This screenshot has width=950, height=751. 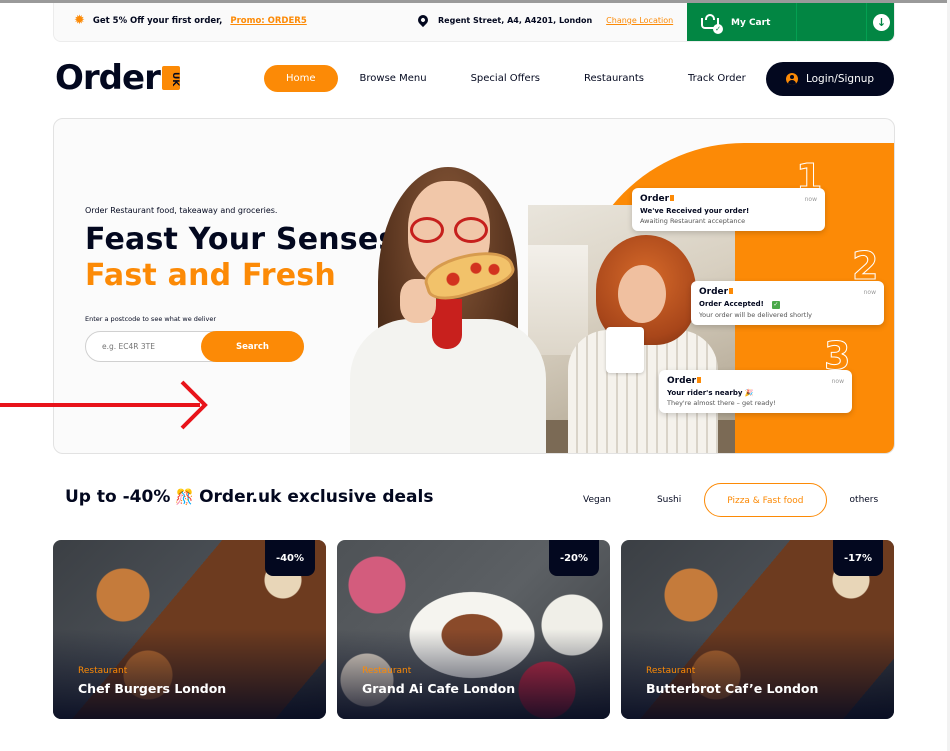 What do you see at coordinates (765, 500) in the screenshot?
I see `filter-pizza-fast-food: Pizza & Fast food` at bounding box center [765, 500].